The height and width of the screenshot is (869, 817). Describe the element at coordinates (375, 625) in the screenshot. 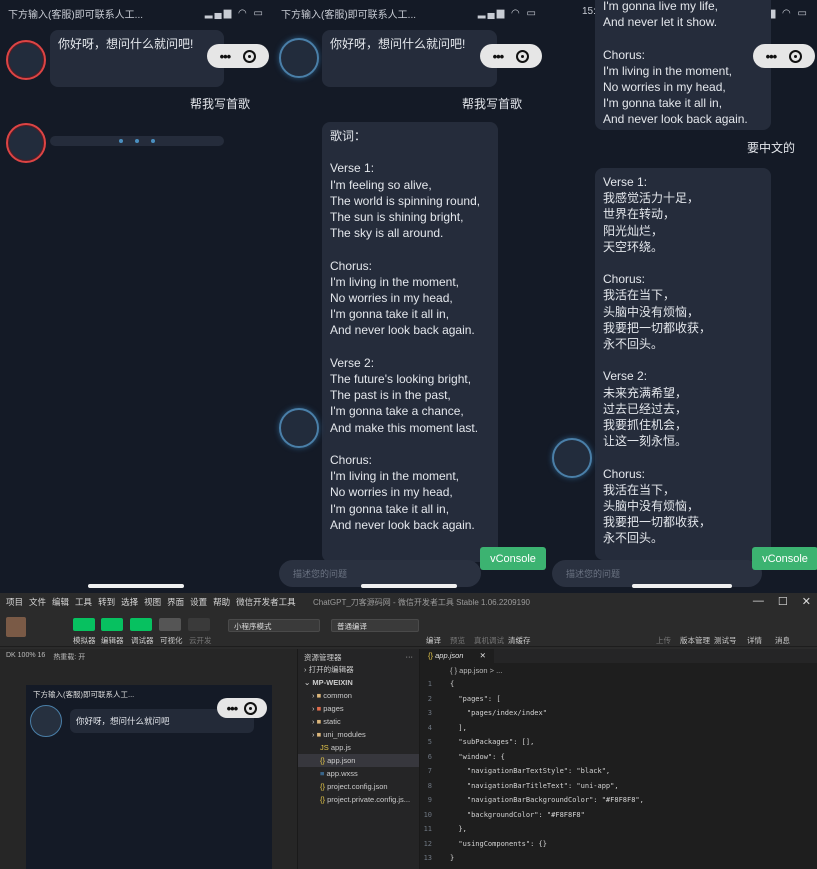

I see `compile-dropdown: 普通编译` at that location.